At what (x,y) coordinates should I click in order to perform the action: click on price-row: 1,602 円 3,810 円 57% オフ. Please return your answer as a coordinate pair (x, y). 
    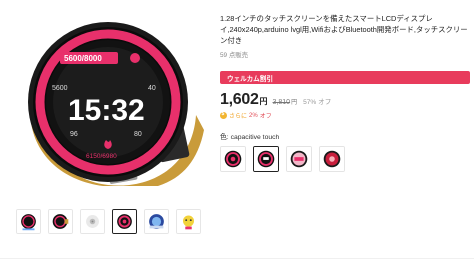
    Looking at the image, I should click on (345, 100).